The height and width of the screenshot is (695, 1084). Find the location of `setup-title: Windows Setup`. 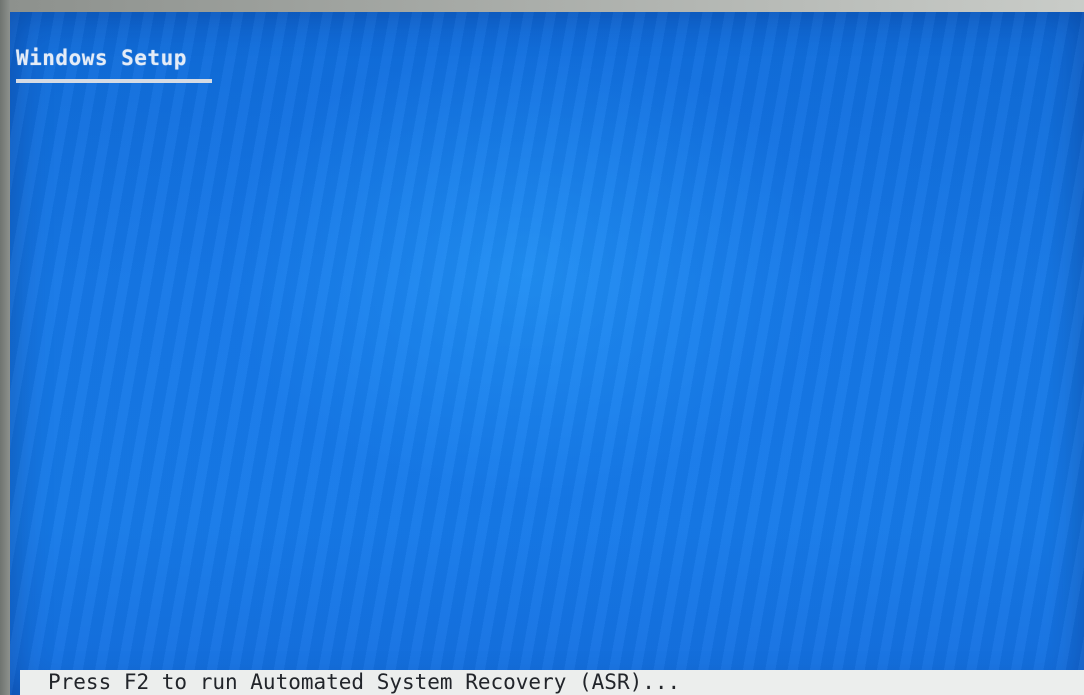

setup-title: Windows Setup is located at coordinates (101, 58).